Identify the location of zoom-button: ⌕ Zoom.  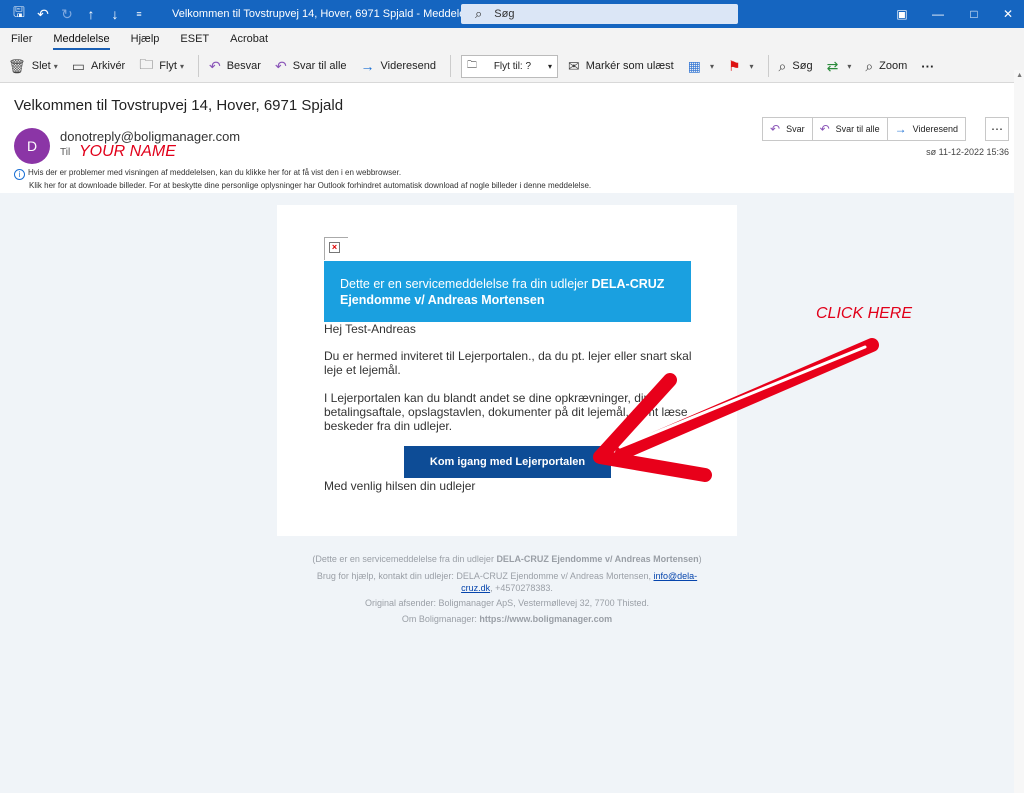
(886, 66).